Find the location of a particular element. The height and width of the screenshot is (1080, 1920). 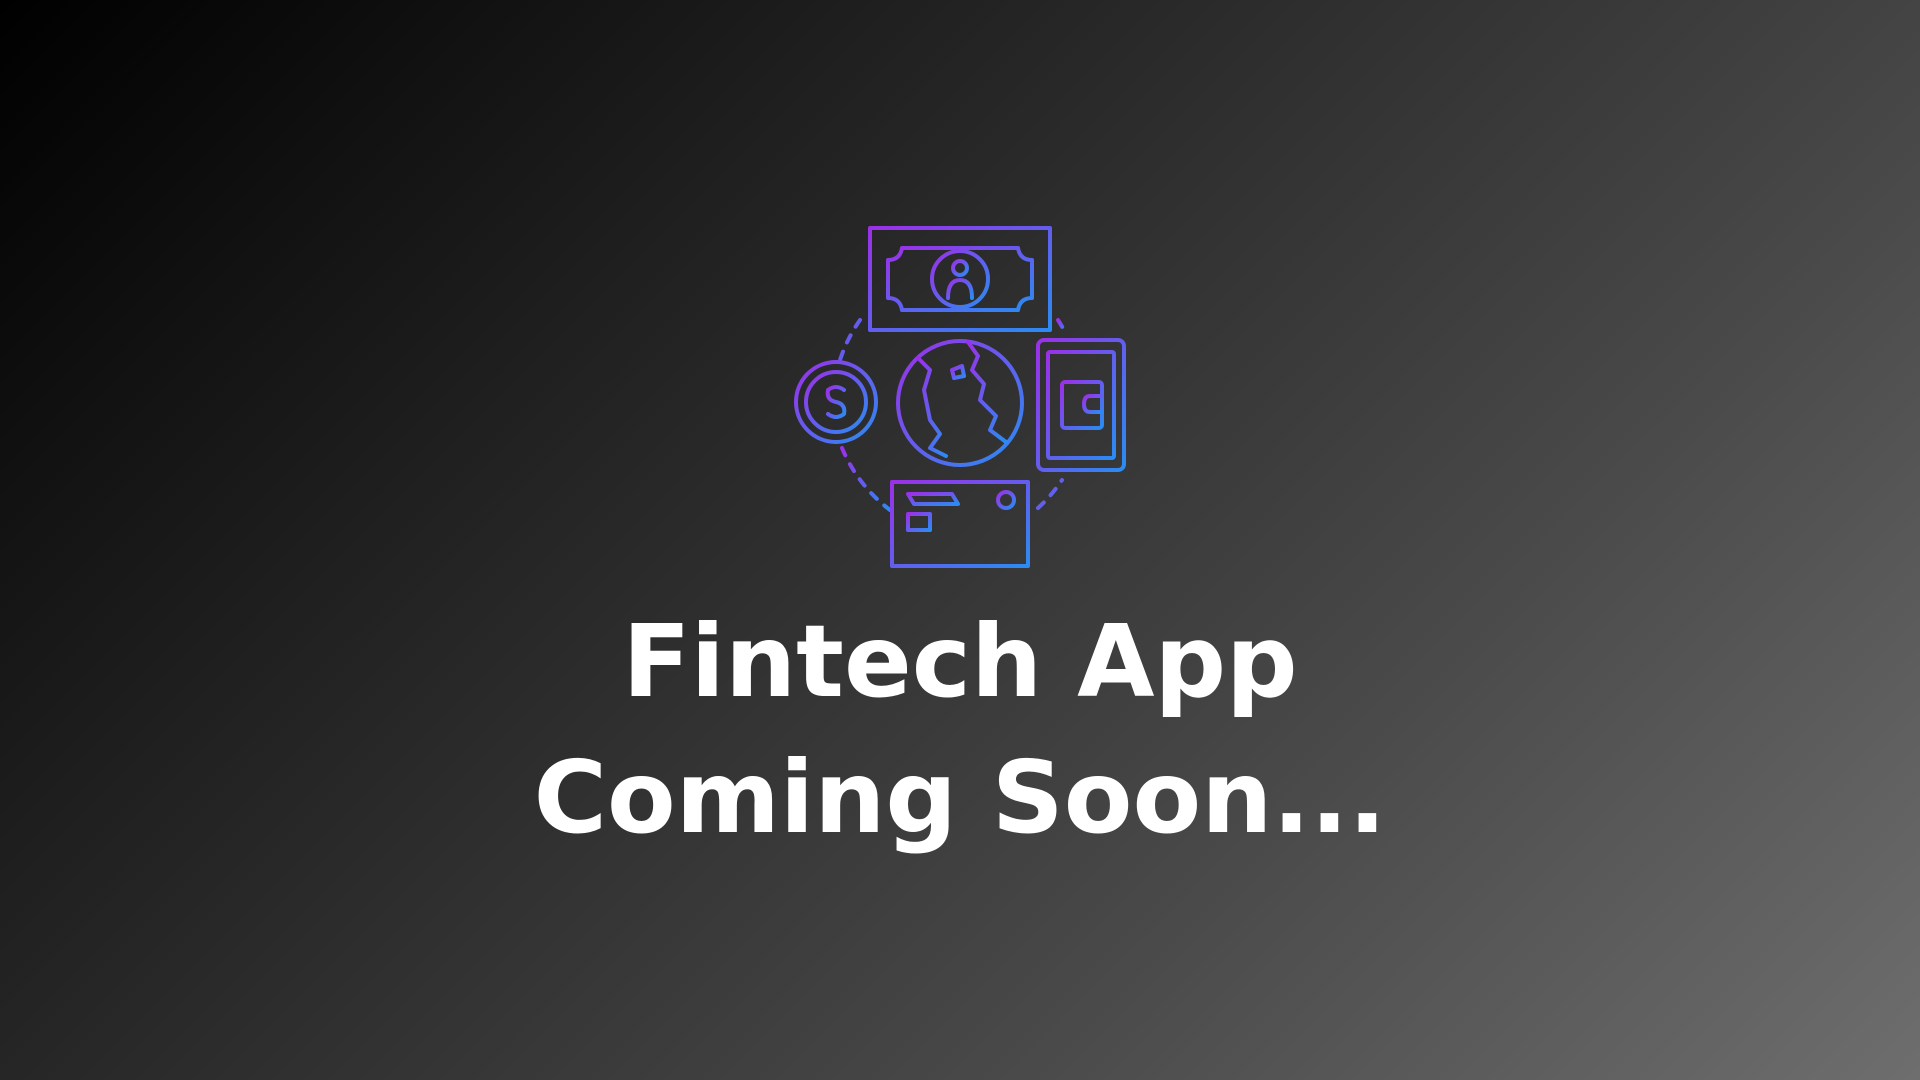

fintech-icon is located at coordinates (960, 396).